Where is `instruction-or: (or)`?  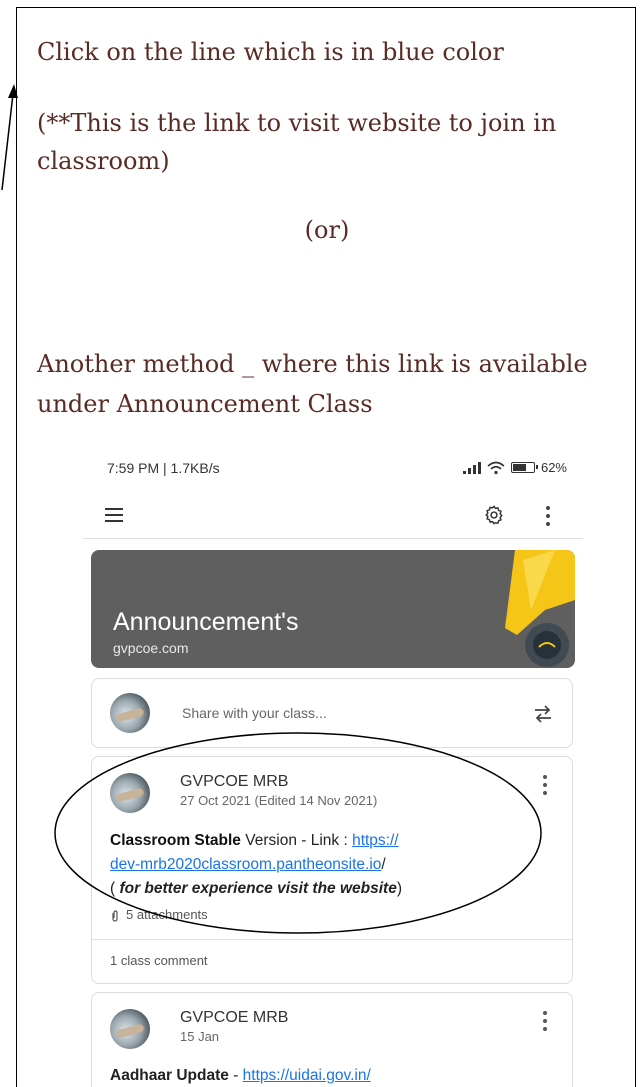
instruction-or: (or) is located at coordinates (327, 230).